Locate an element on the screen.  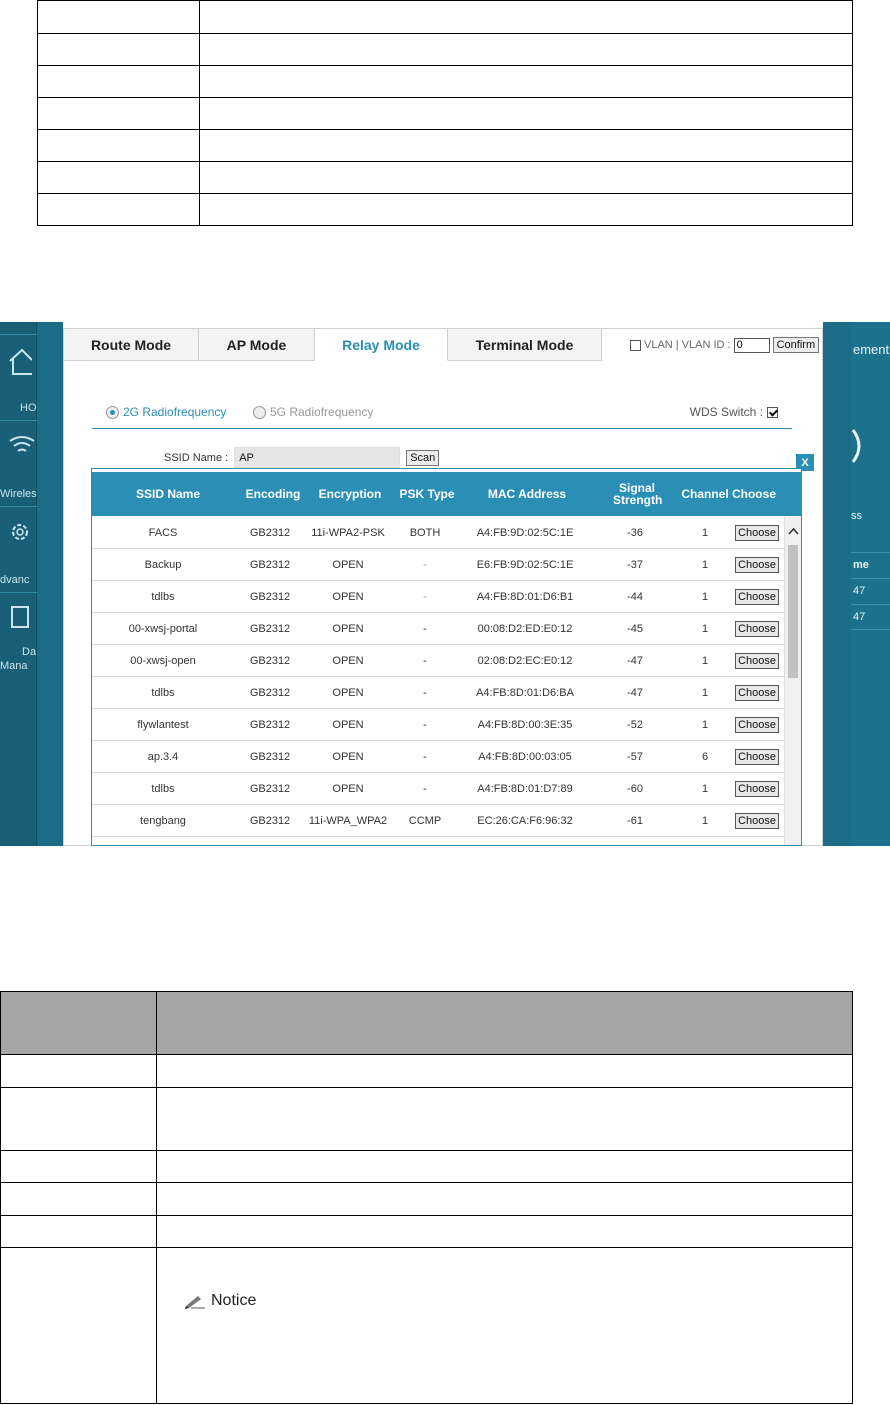
cell-ssid: 00-xwsj-portal is located at coordinates (163, 629).